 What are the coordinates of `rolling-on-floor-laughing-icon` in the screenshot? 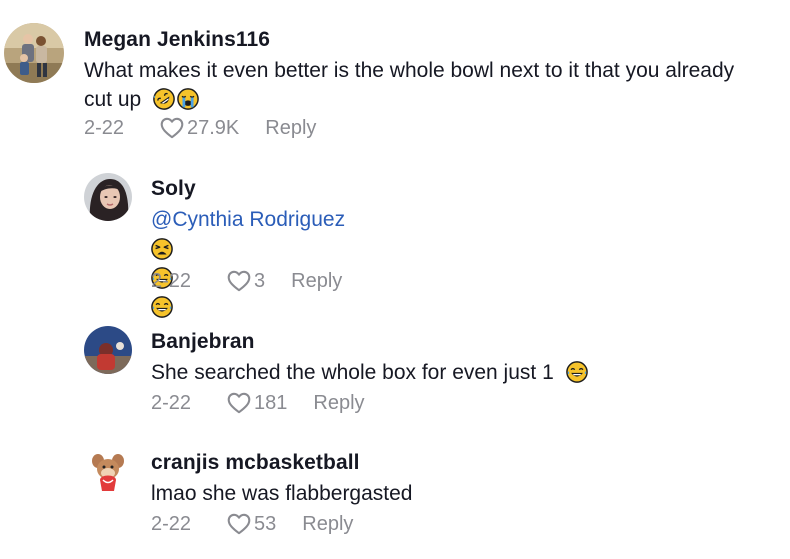 It's located at (164, 99).